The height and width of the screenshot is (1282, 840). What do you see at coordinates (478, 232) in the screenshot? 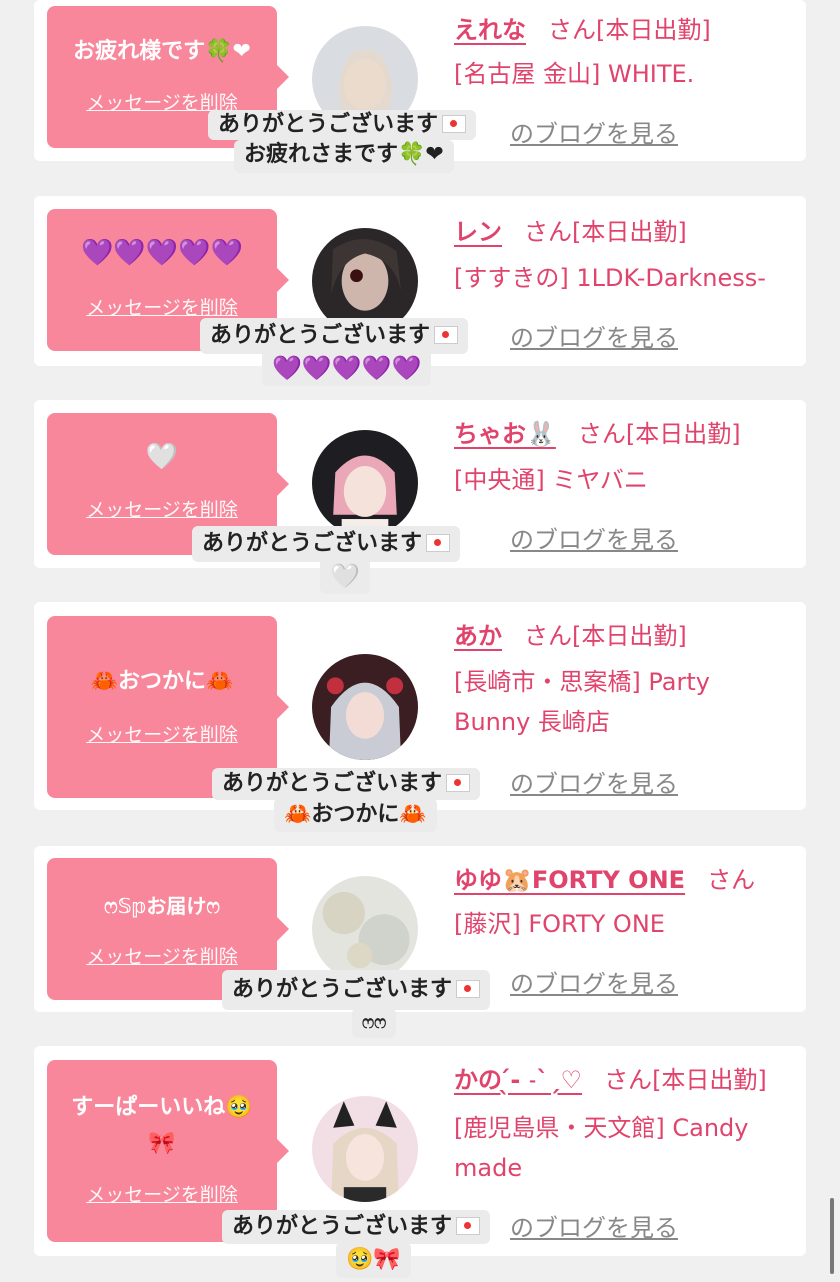
I see `cast-name-link: レン` at bounding box center [478, 232].